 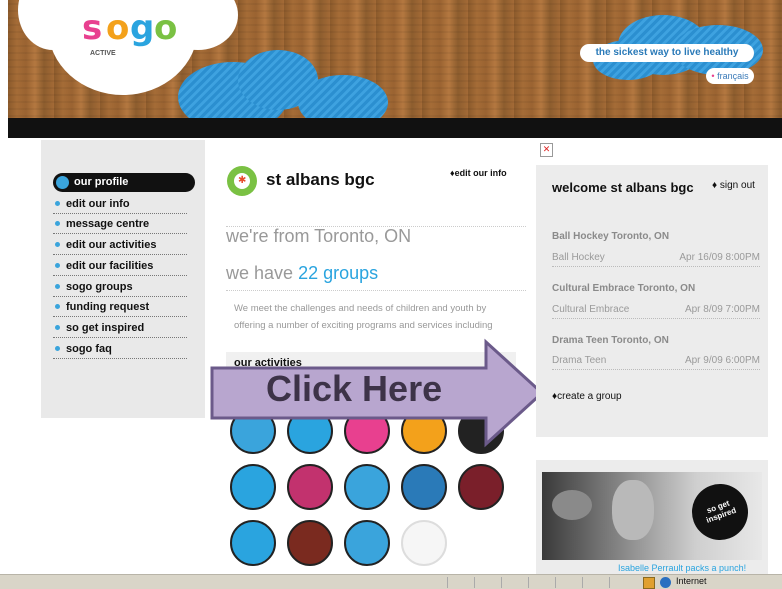 I want to click on event-date: Apr 16/09 8:00PM, so click(x=719, y=257).